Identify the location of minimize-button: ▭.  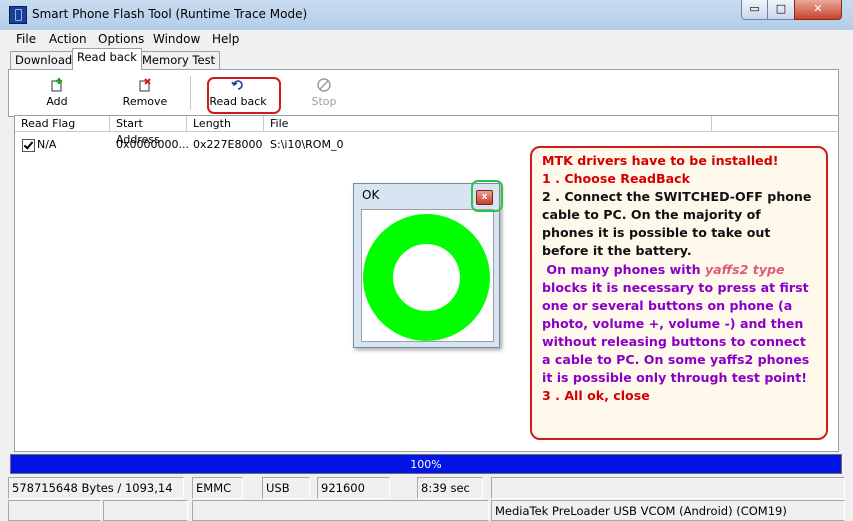
(754, 10).